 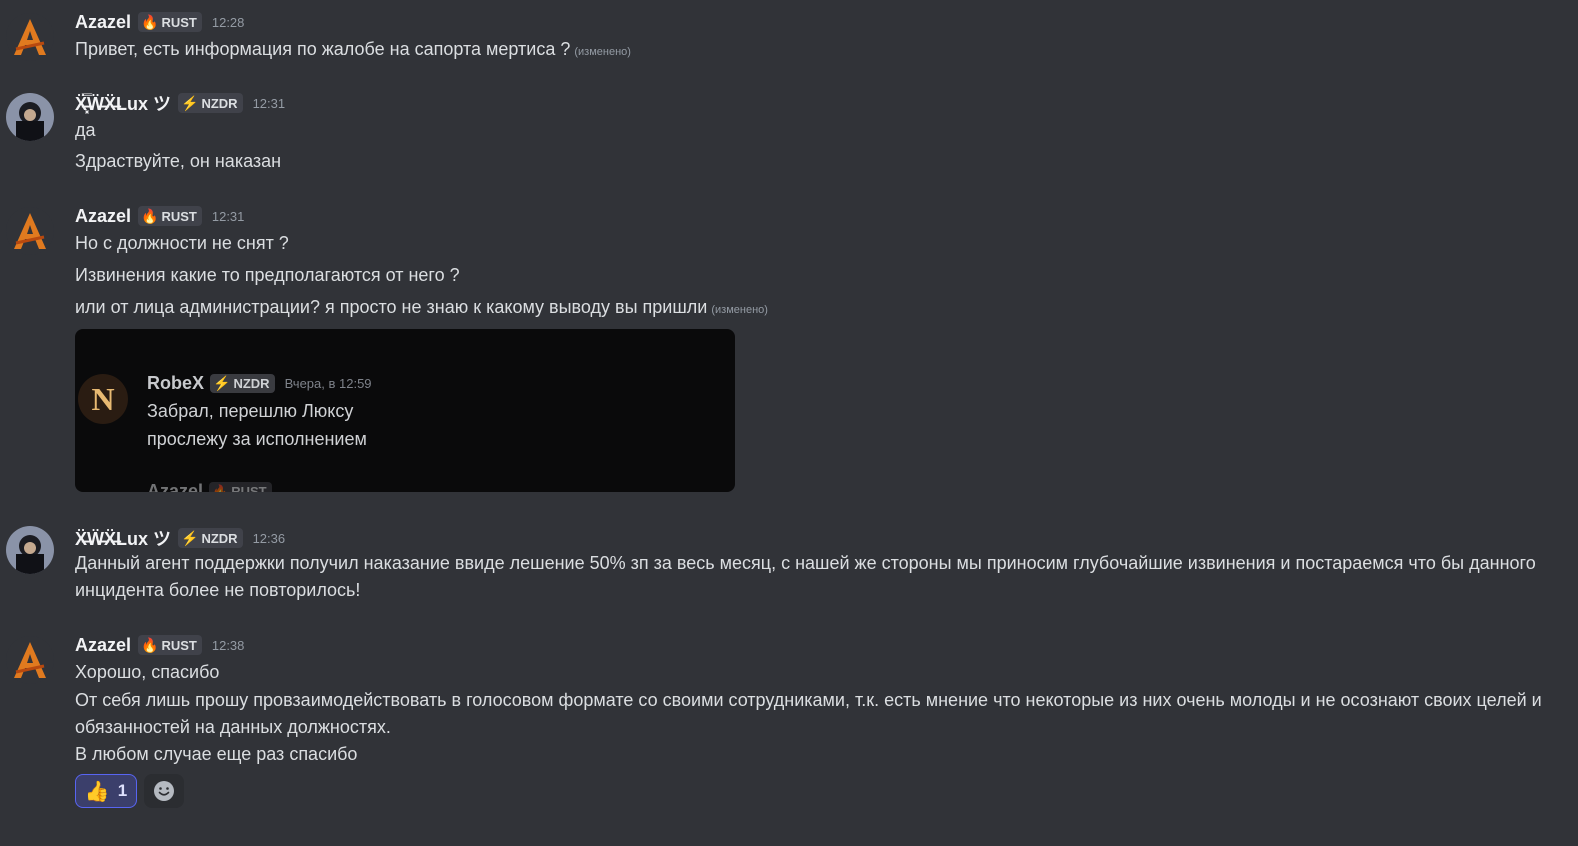 What do you see at coordinates (85, 130) in the screenshot?
I see `message-text: да` at bounding box center [85, 130].